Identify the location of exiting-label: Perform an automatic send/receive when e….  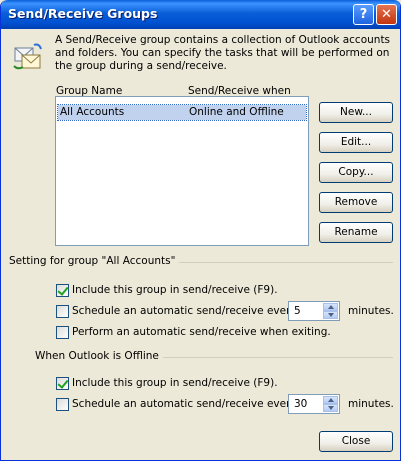
(201, 332).